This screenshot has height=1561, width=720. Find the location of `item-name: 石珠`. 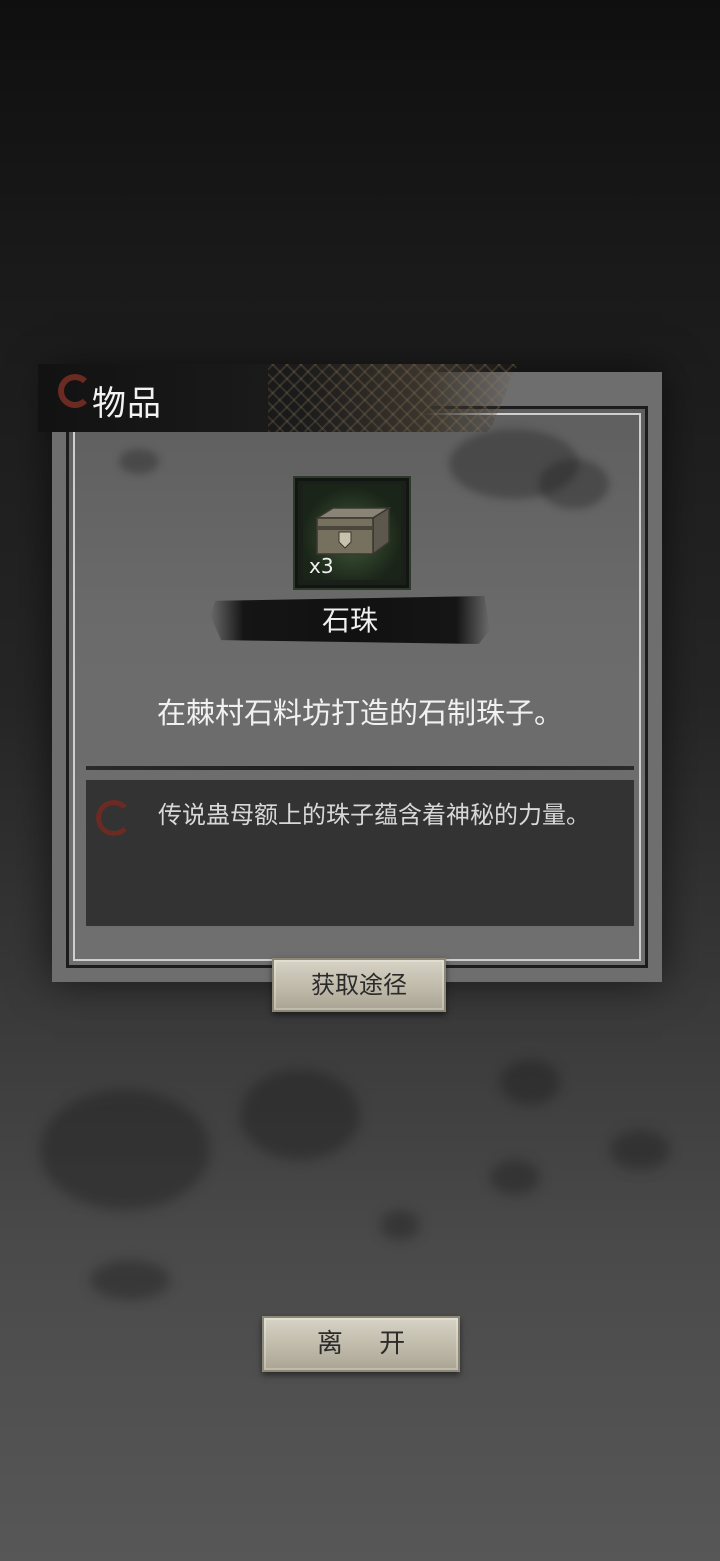

item-name: 石珠 is located at coordinates (349, 620).